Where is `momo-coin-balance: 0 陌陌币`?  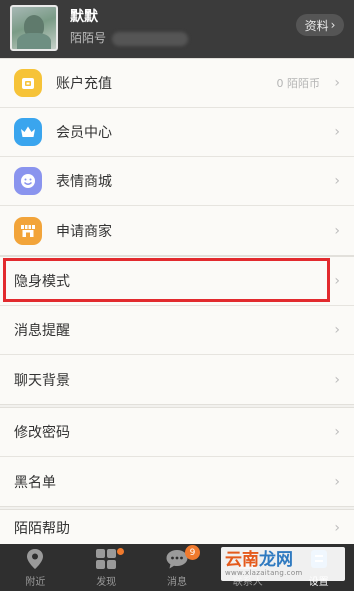
momo-coin-balance: 0 陌陌币 is located at coordinates (298, 83).